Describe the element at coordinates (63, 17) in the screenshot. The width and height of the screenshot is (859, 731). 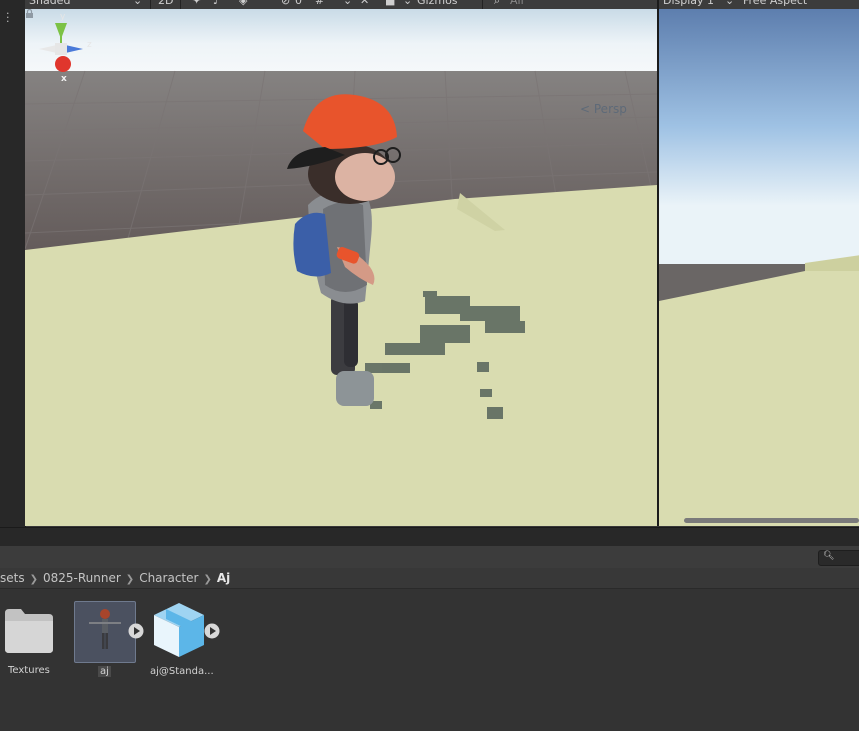
I see `gizmo-y-label: y` at that location.